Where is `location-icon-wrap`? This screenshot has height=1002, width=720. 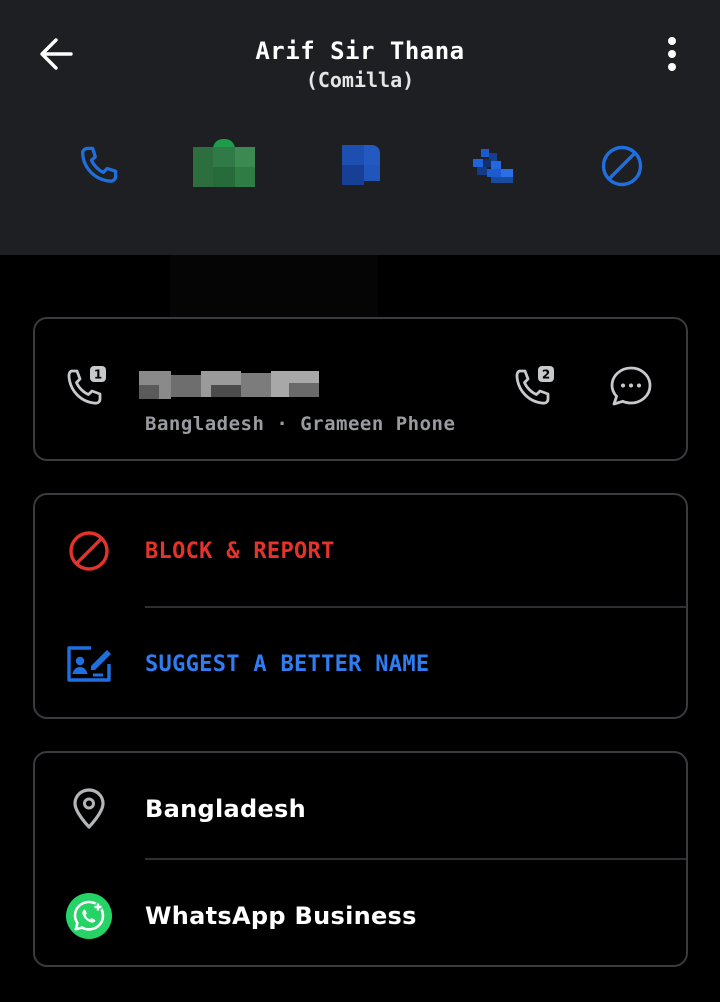 location-icon-wrap is located at coordinates (89, 809).